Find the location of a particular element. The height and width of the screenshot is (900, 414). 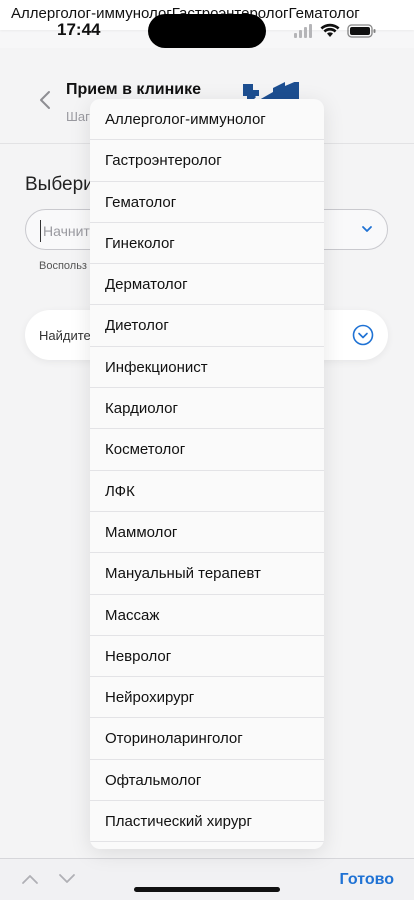

dropdown-item-hematologist: Гематолог is located at coordinates (207, 202).